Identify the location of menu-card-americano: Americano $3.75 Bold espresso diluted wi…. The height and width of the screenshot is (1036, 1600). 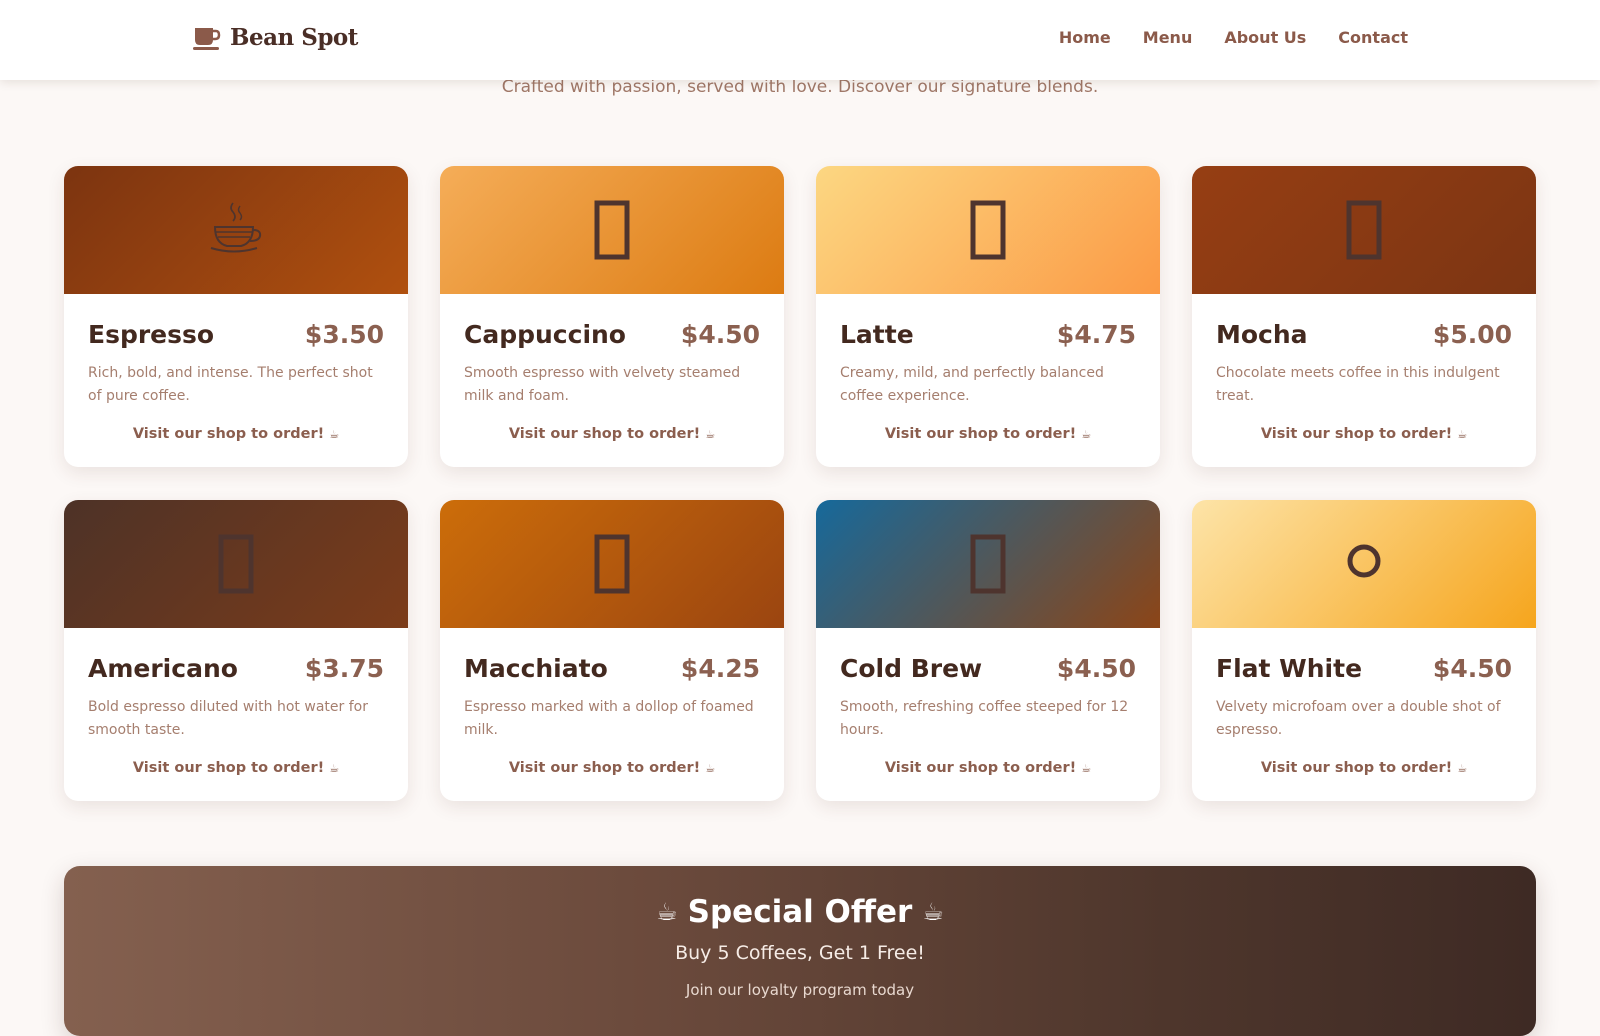
(236, 650).